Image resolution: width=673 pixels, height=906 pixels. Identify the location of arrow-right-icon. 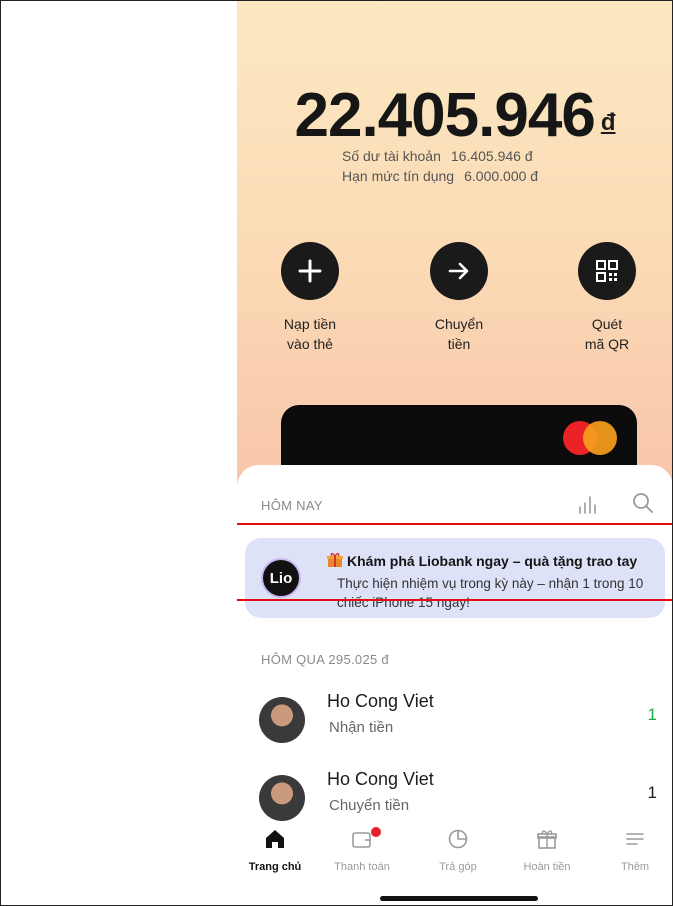
(459, 271).